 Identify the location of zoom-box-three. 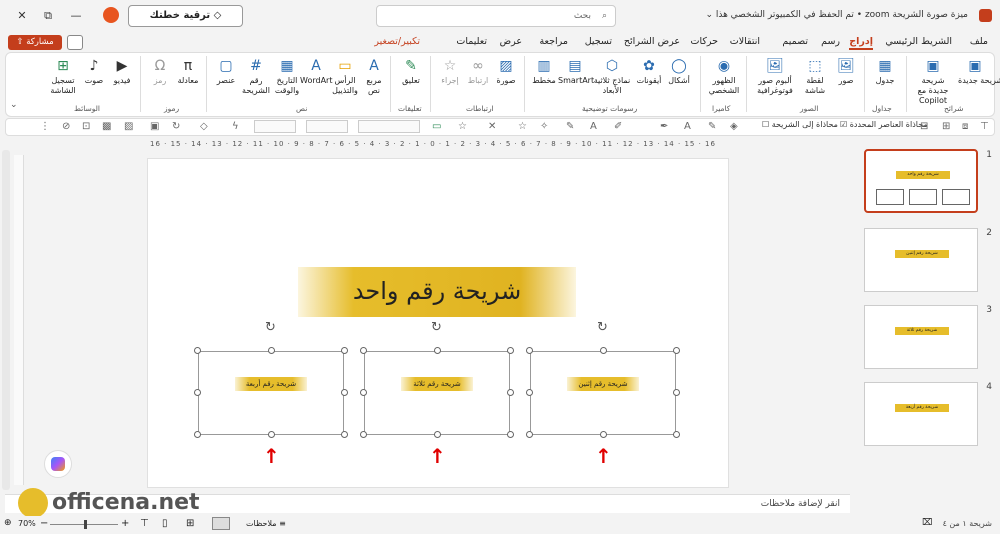
(437, 393).